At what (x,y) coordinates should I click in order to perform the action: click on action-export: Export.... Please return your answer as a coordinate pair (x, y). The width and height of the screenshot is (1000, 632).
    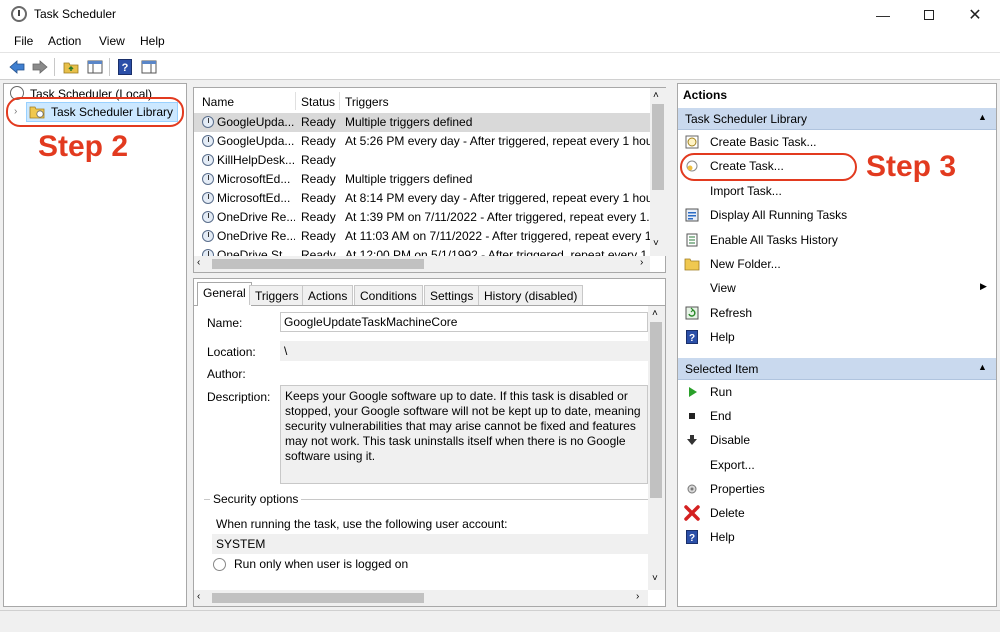
    Looking at the image, I should click on (837, 465).